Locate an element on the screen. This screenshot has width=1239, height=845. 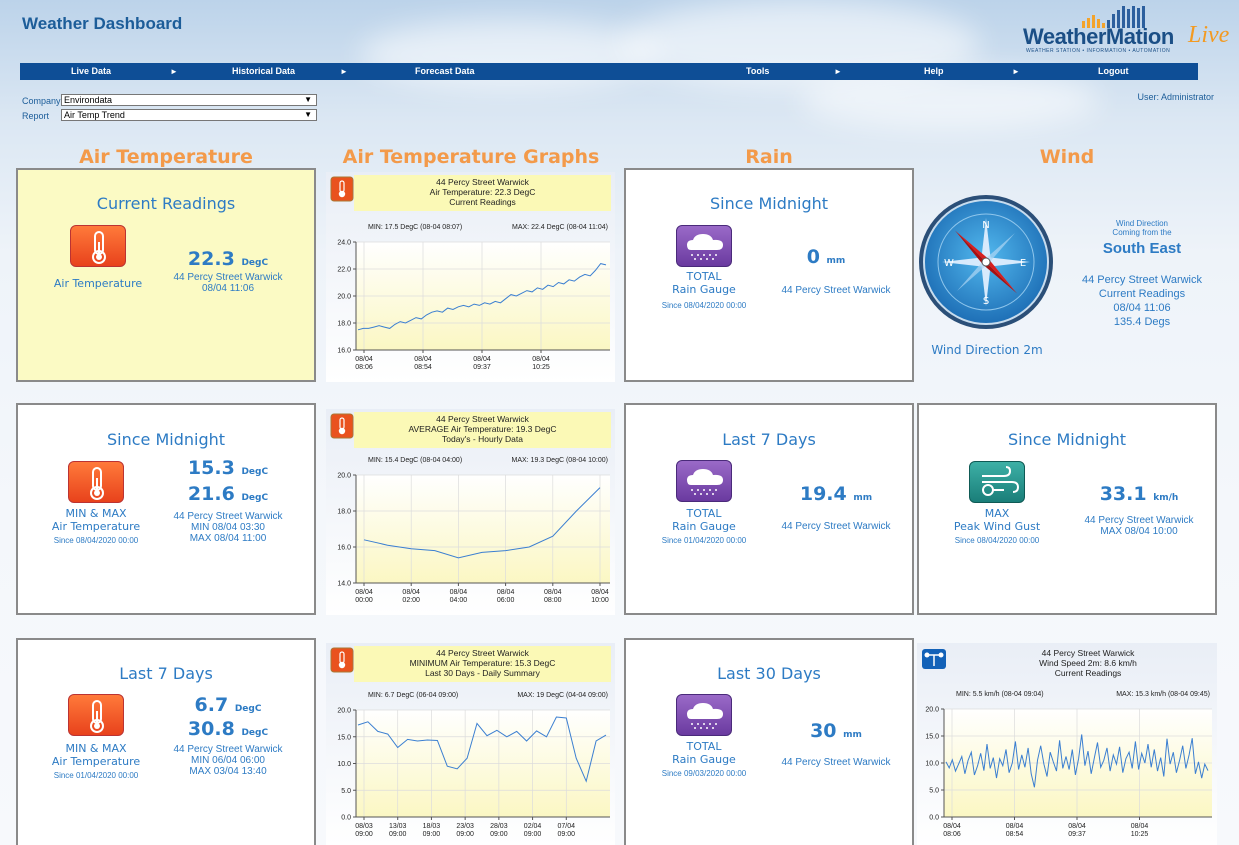
report-label: Report is located at coordinates (36, 116).